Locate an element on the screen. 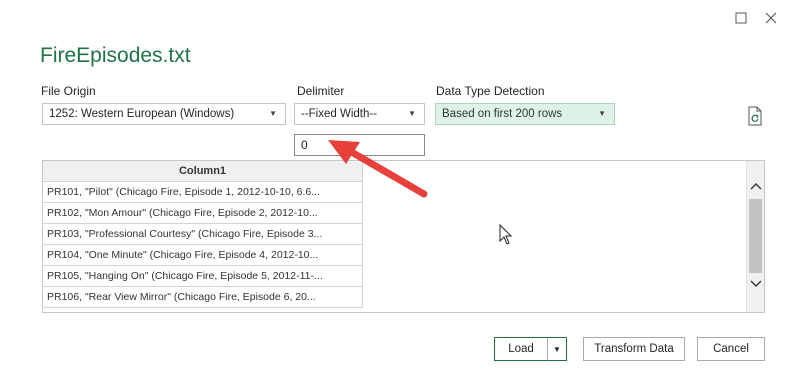  file-origin-dropdown: 1252: Western European (Windows) ▼ is located at coordinates (164, 114).